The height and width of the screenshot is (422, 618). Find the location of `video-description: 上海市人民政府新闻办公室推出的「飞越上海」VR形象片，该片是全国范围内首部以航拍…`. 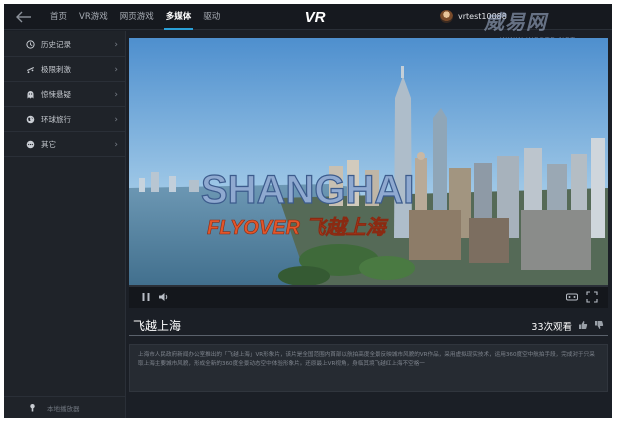

video-description: 上海市人民政府新闻办公室推出的「飞越上海」VR形象片，该片是全国范围内首部以航拍… is located at coordinates (366, 359).